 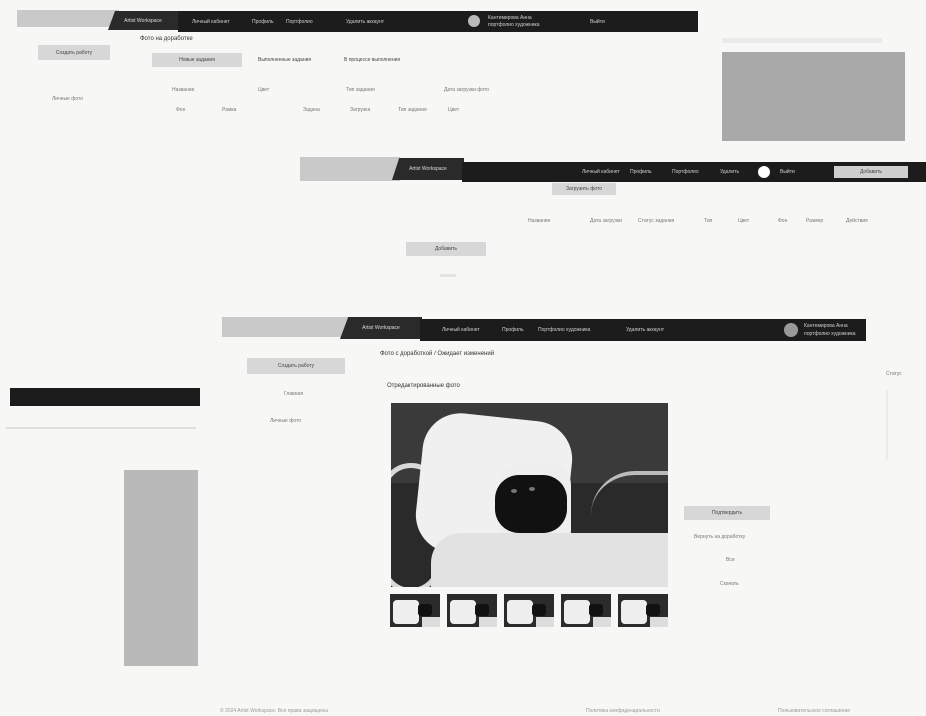 I want to click on right-edge-line, so click(x=887, y=425).